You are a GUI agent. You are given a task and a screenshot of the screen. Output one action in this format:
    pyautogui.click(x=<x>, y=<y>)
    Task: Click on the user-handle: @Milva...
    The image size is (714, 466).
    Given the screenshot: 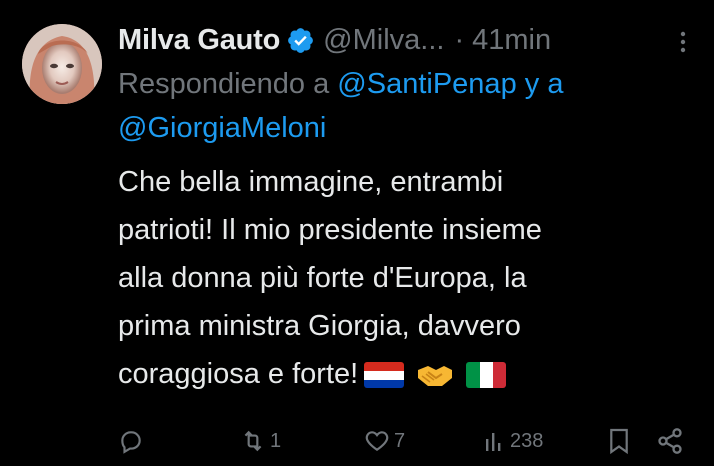 What is the action you would take?
    pyautogui.click(x=383, y=40)
    